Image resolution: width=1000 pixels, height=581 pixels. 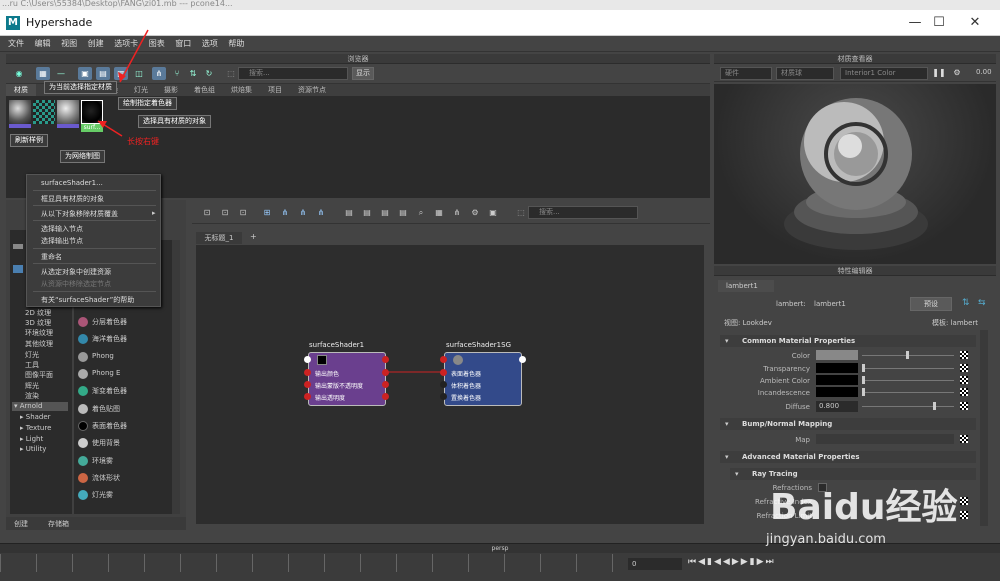 I want to click on grid-icon: ▦, so click(x=43, y=73).